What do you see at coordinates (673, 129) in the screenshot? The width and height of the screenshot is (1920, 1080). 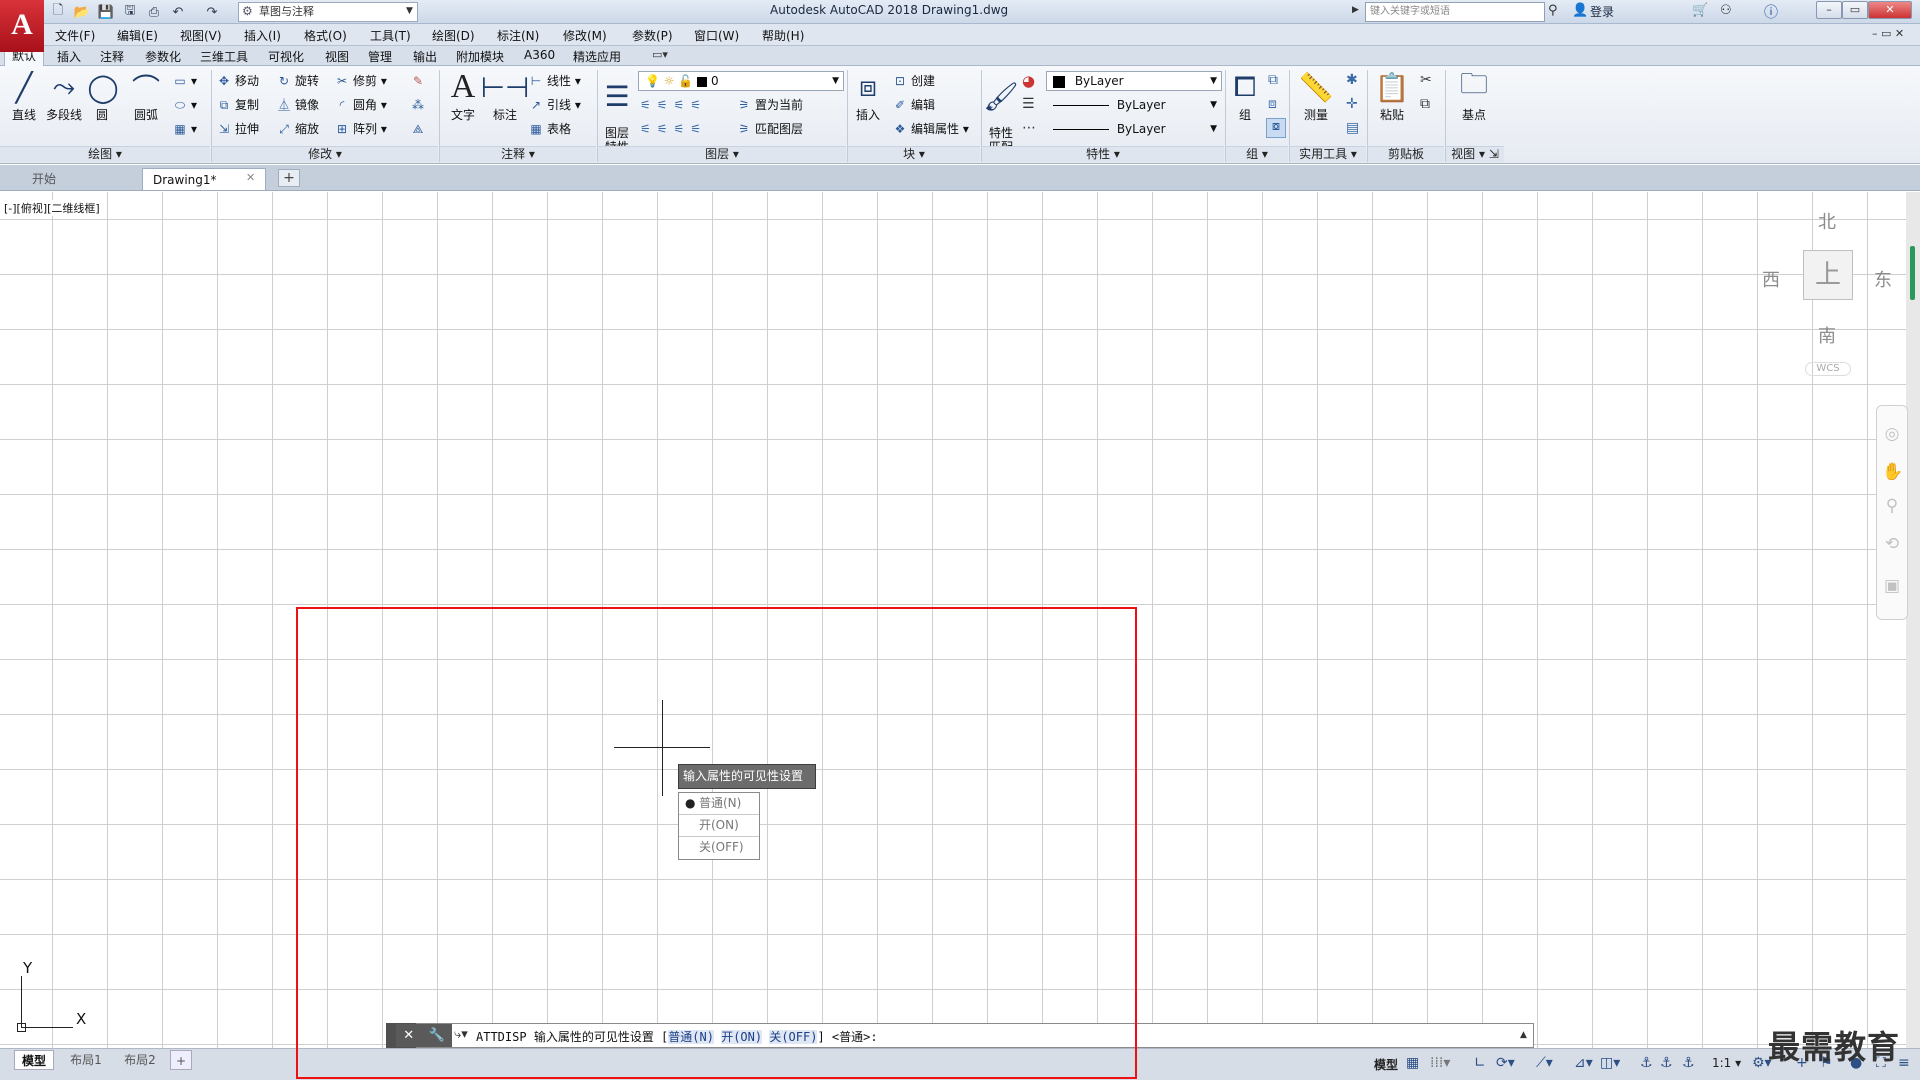 I see `layer-tools-row2: ⚟⚟⚟⚟` at bounding box center [673, 129].